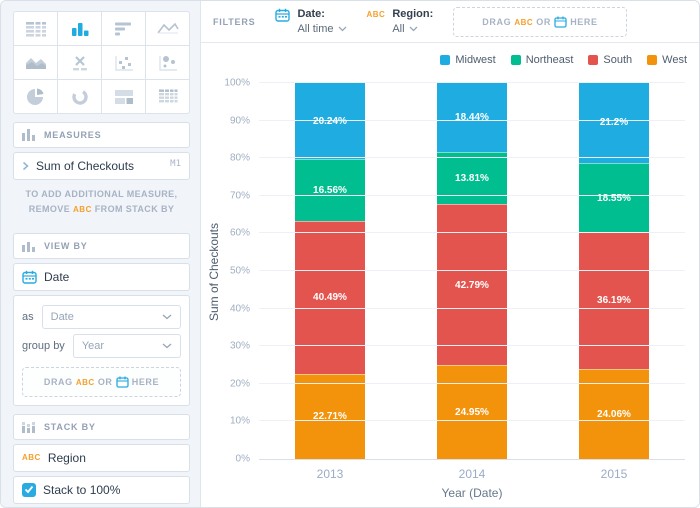 The width and height of the screenshot is (700, 508). What do you see at coordinates (330, 416) in the screenshot?
I see `bar-segment-west: 22.71%` at bounding box center [330, 416].